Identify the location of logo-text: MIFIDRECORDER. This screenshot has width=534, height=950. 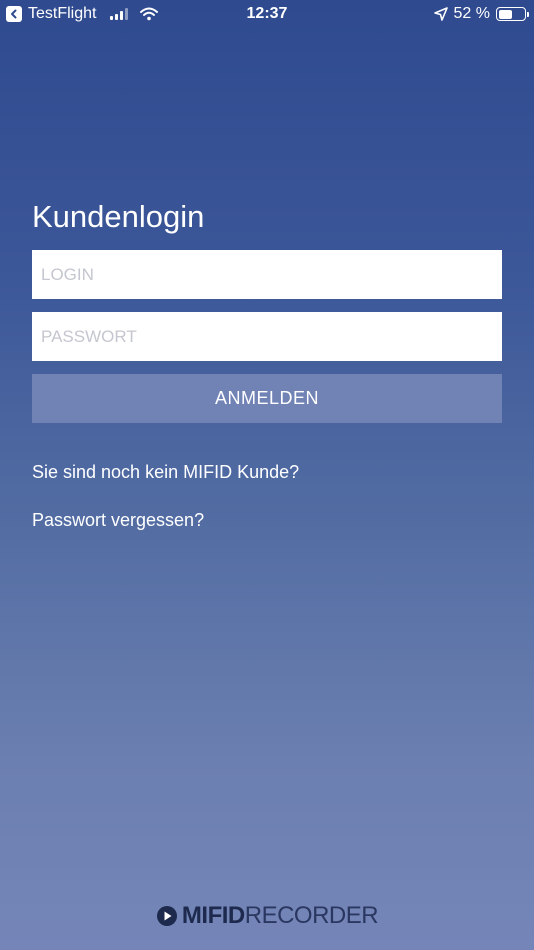
(280, 916).